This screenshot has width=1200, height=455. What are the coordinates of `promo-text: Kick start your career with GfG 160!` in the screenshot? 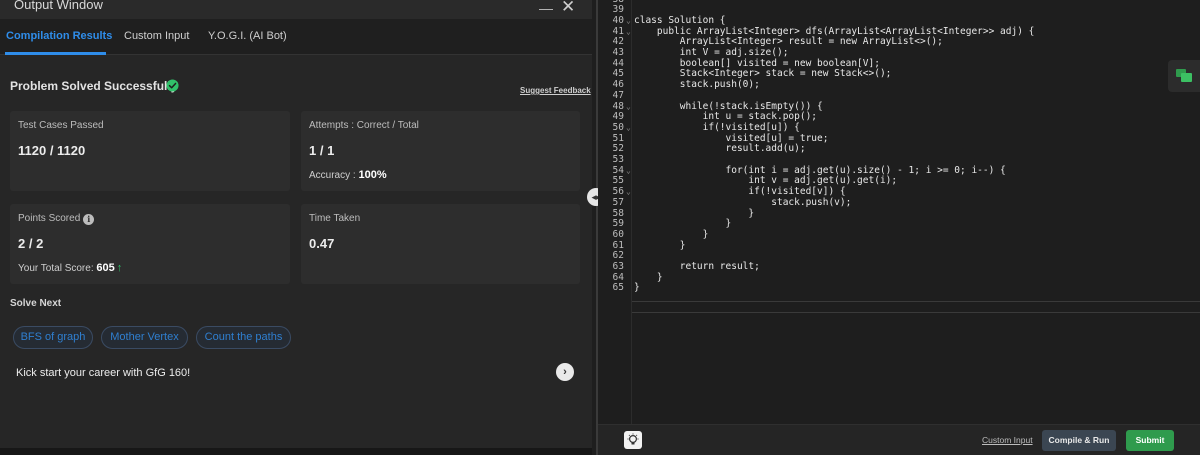 It's located at (103, 373).